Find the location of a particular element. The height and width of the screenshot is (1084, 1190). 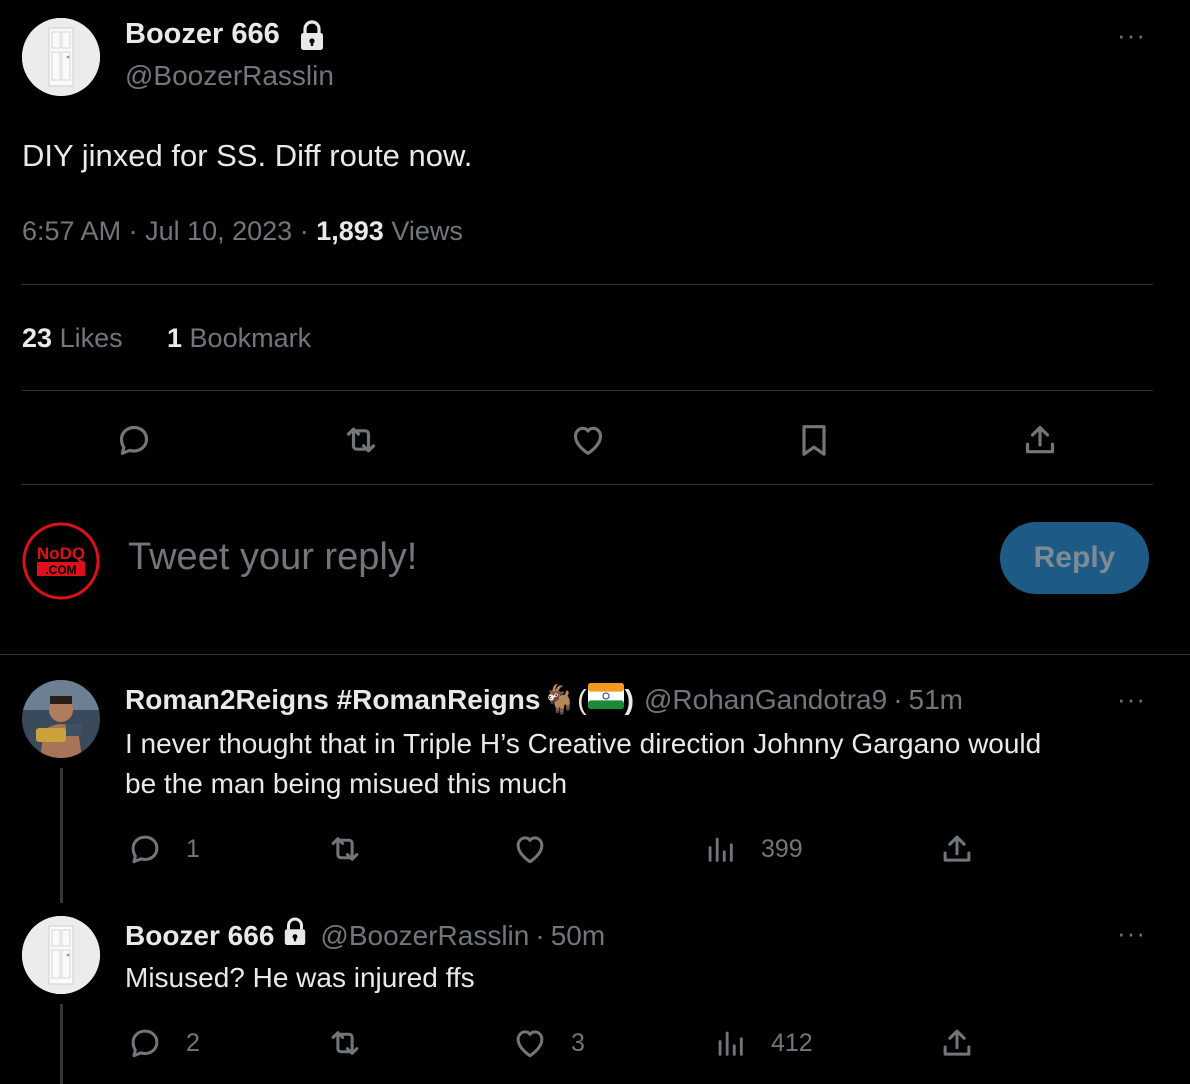

author-name: Boozer 666 is located at coordinates (202, 34).